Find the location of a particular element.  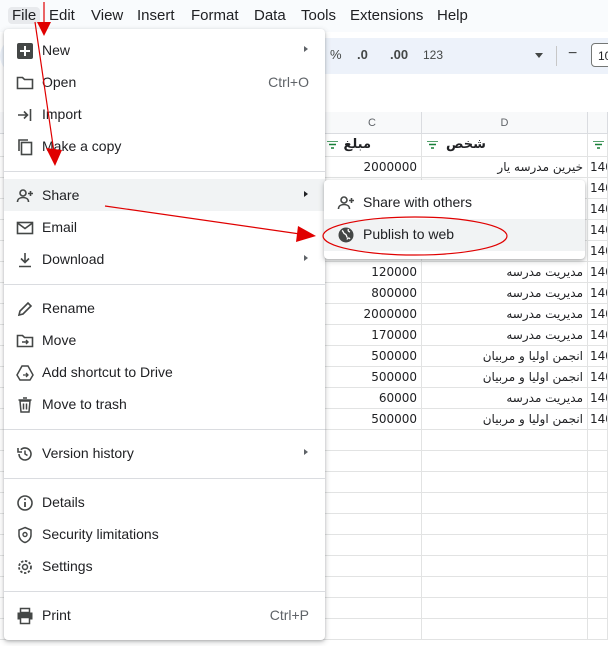

share-with-others-label: Share with others is located at coordinates (417, 202).